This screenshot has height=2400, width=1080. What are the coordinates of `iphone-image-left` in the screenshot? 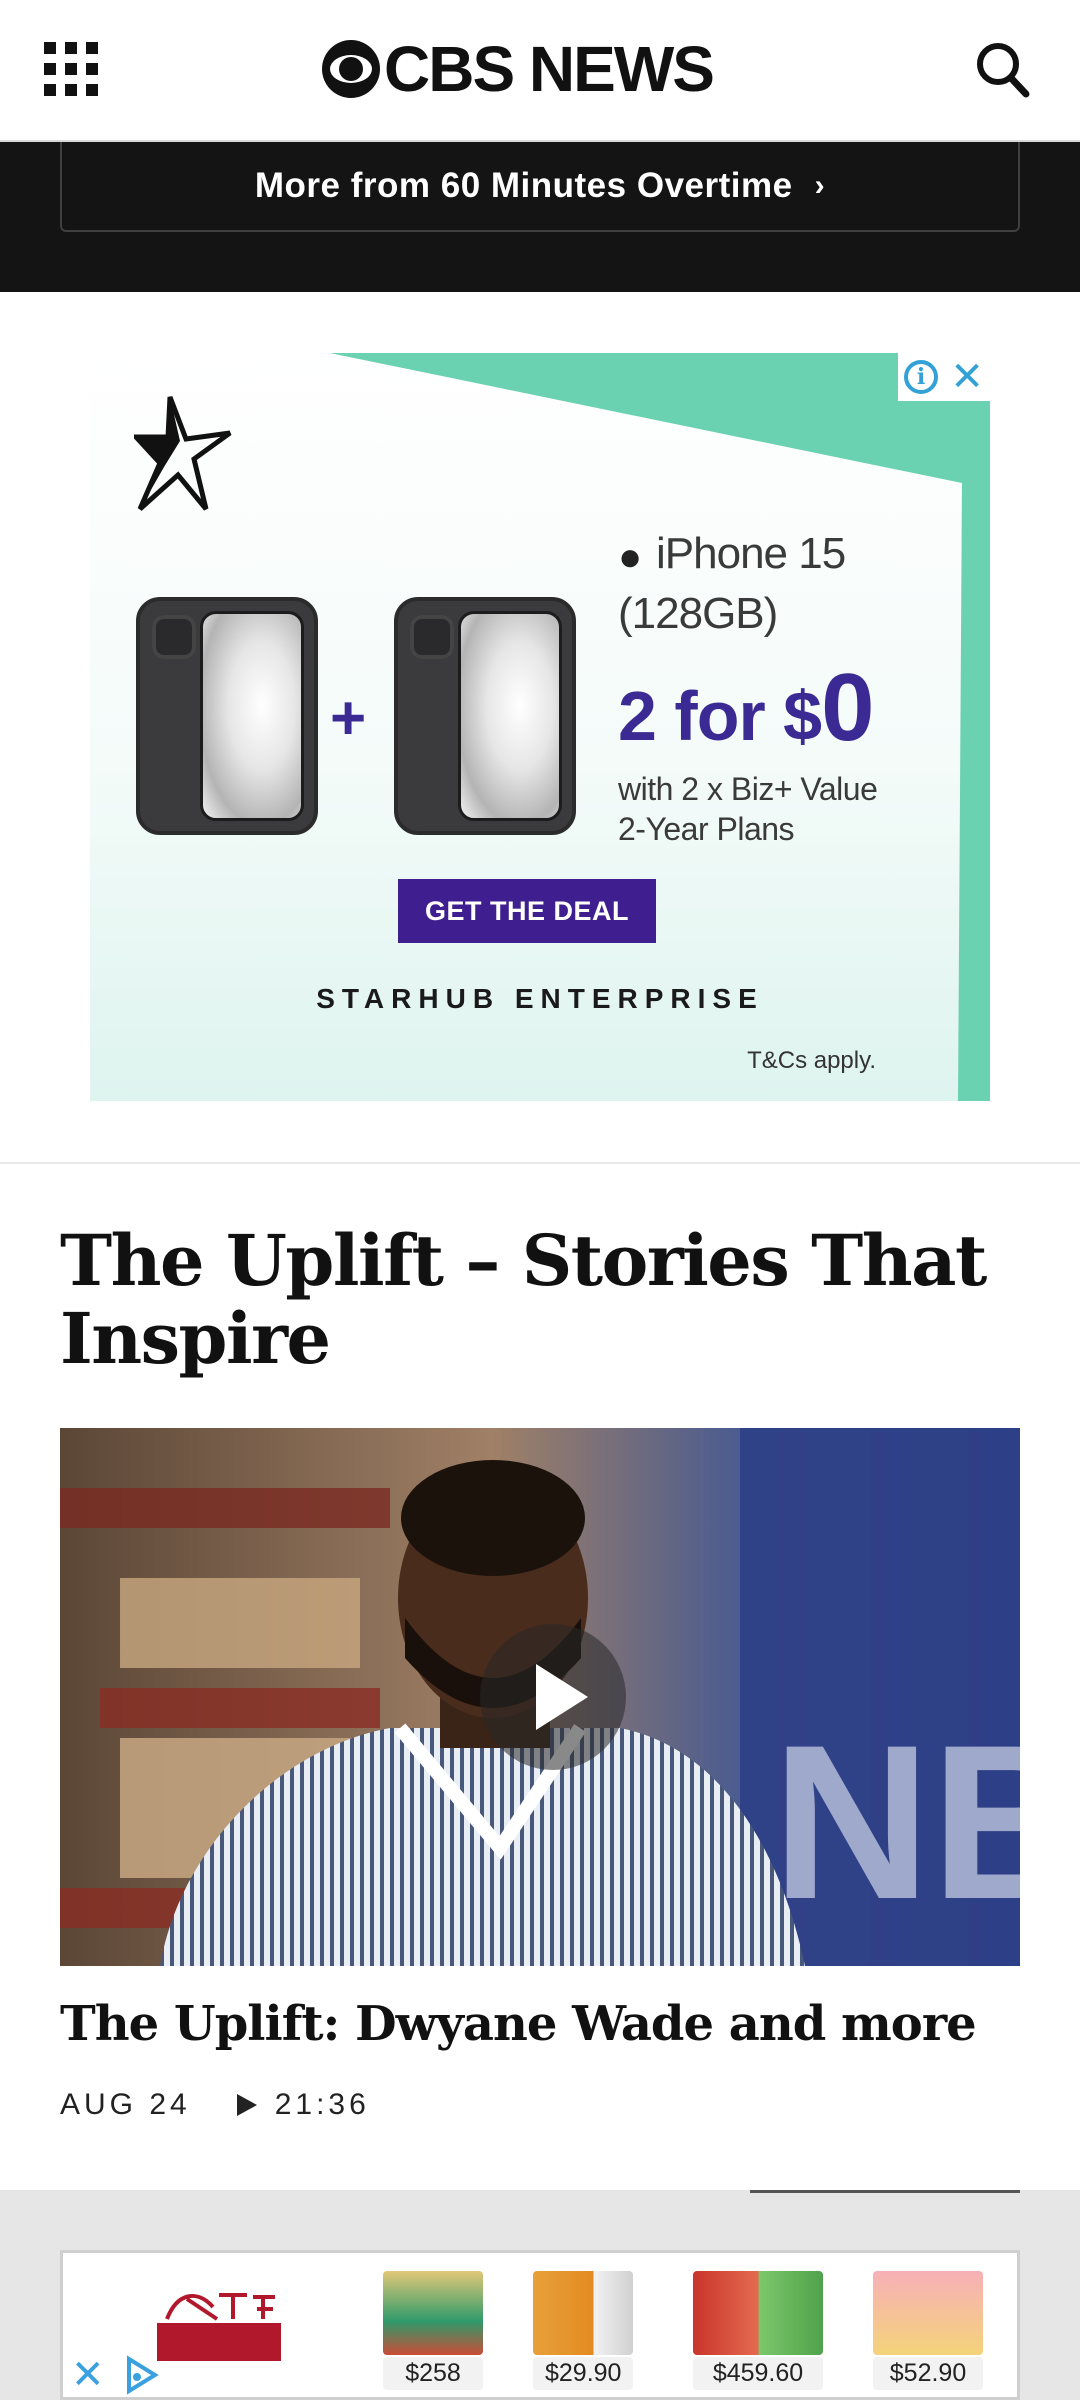 It's located at (227, 716).